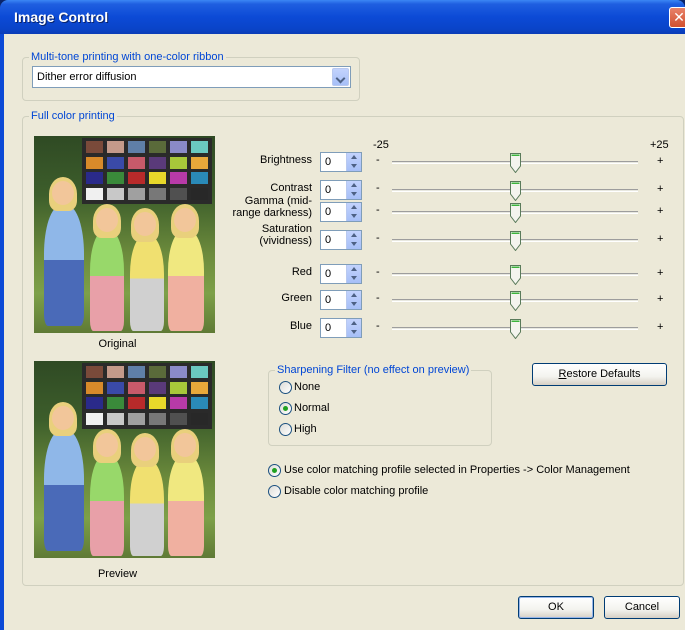 Image resolution: width=685 pixels, height=630 pixels. What do you see at coordinates (274, 491) in the screenshot?
I see `disable-color-profile-radio` at bounding box center [274, 491].